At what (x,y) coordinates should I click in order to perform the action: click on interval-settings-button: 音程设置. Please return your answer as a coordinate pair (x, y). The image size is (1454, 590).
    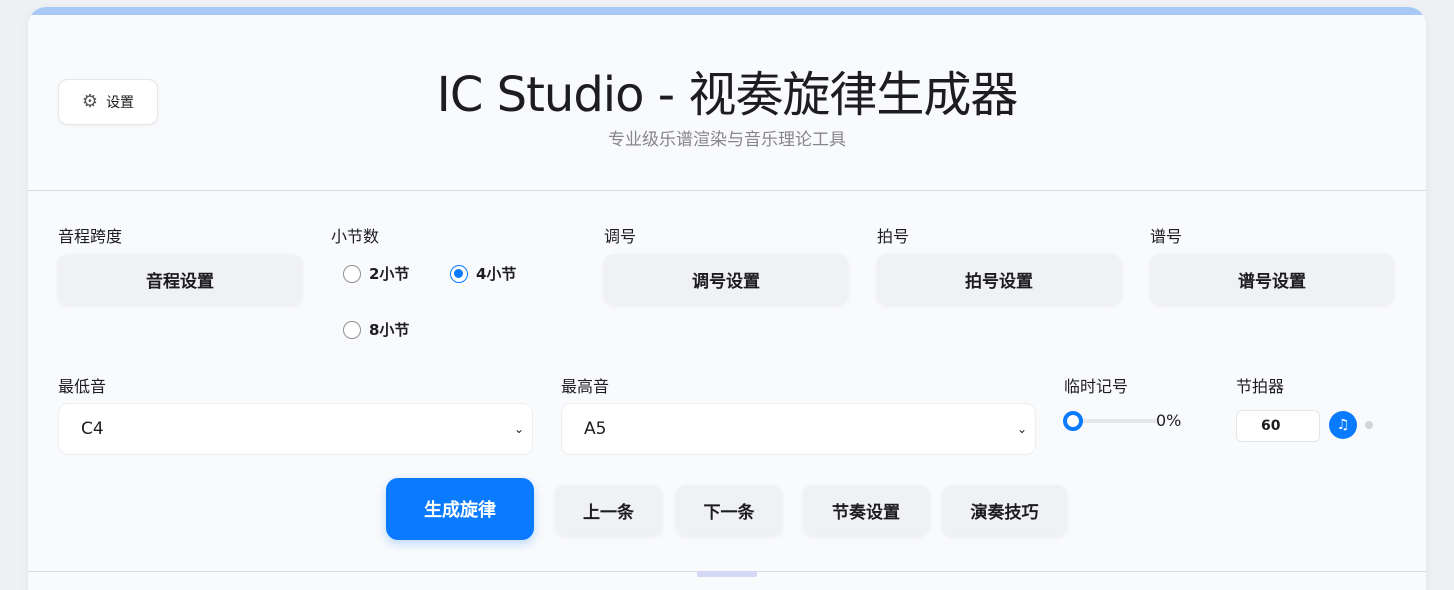
    Looking at the image, I should click on (180, 279).